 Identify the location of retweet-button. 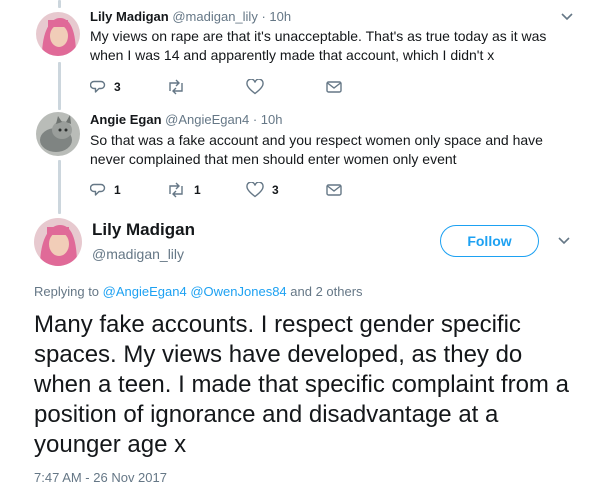
(176, 87).